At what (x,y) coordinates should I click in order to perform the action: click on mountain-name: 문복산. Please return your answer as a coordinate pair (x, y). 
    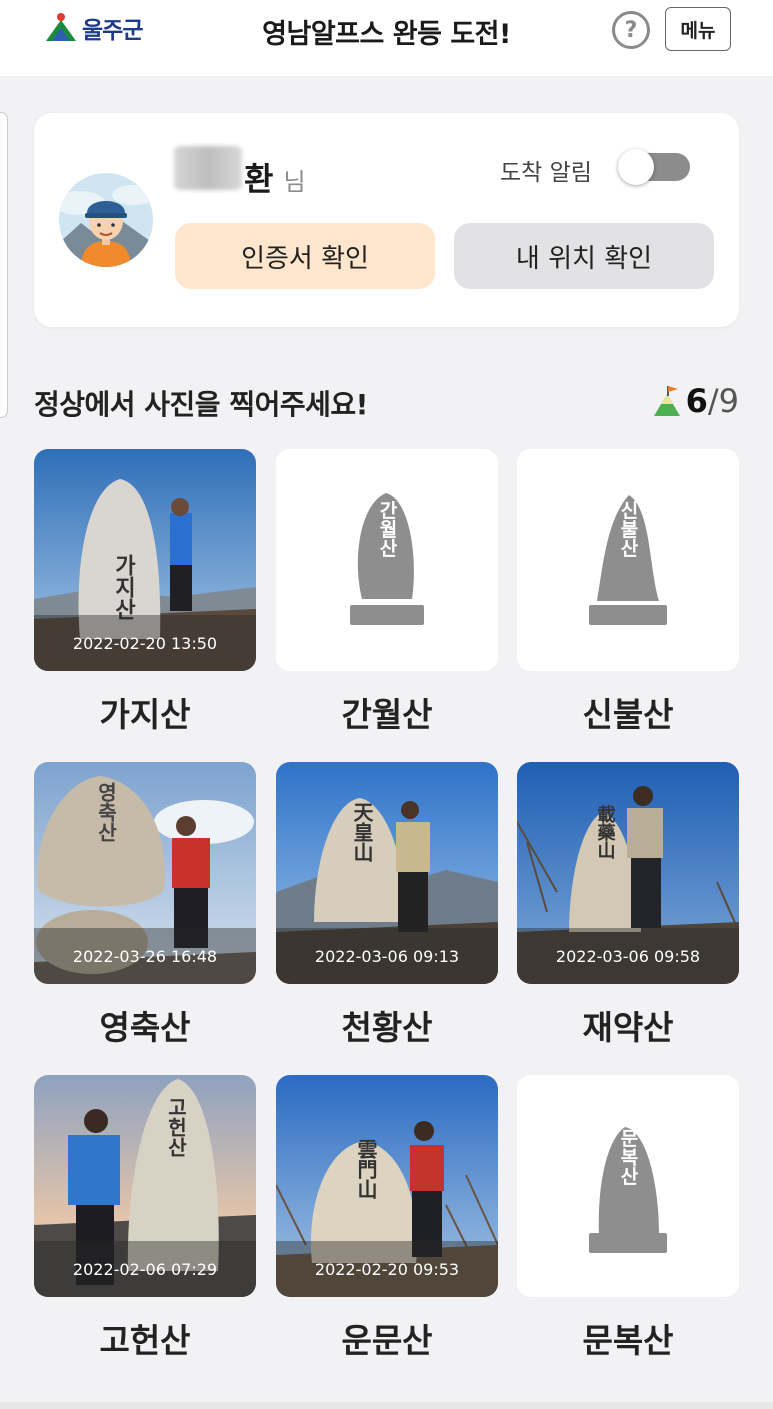
    Looking at the image, I should click on (628, 1340).